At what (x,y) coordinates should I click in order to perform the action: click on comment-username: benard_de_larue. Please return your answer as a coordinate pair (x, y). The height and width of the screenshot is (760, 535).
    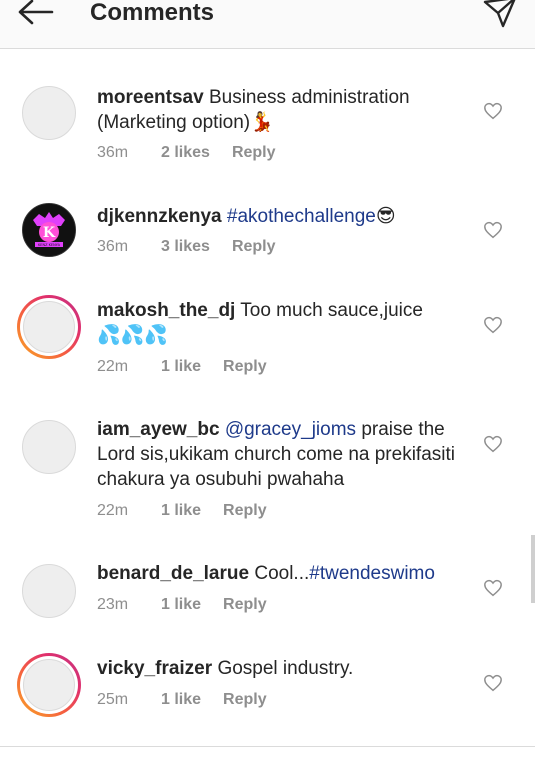
    Looking at the image, I should click on (173, 573).